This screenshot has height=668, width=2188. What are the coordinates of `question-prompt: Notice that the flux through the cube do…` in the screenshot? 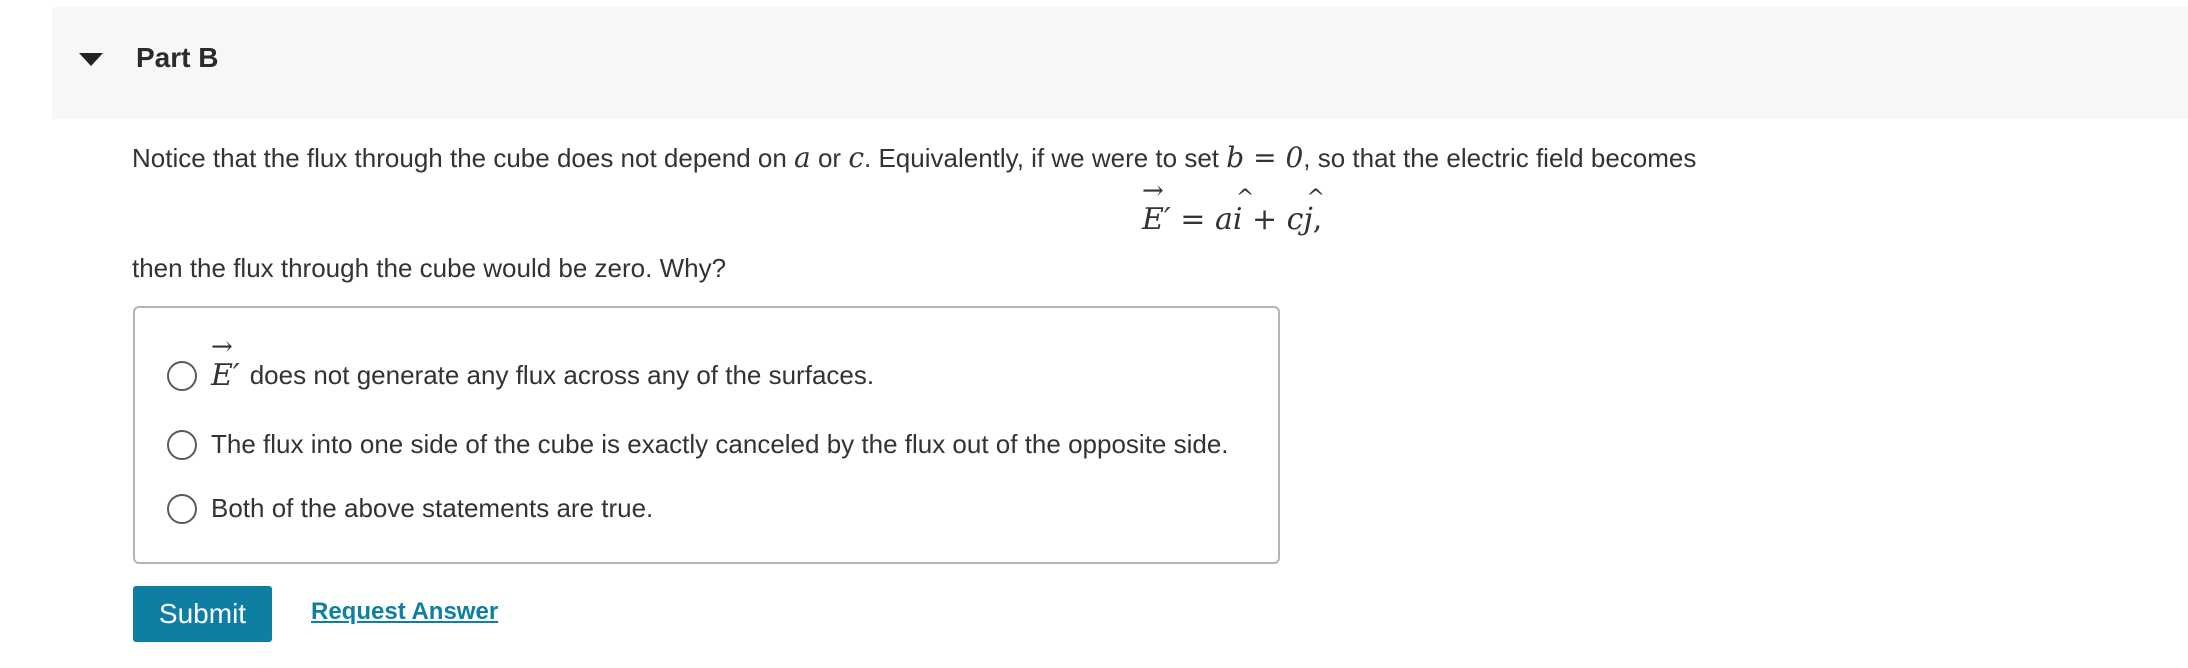 It's located at (914, 157).